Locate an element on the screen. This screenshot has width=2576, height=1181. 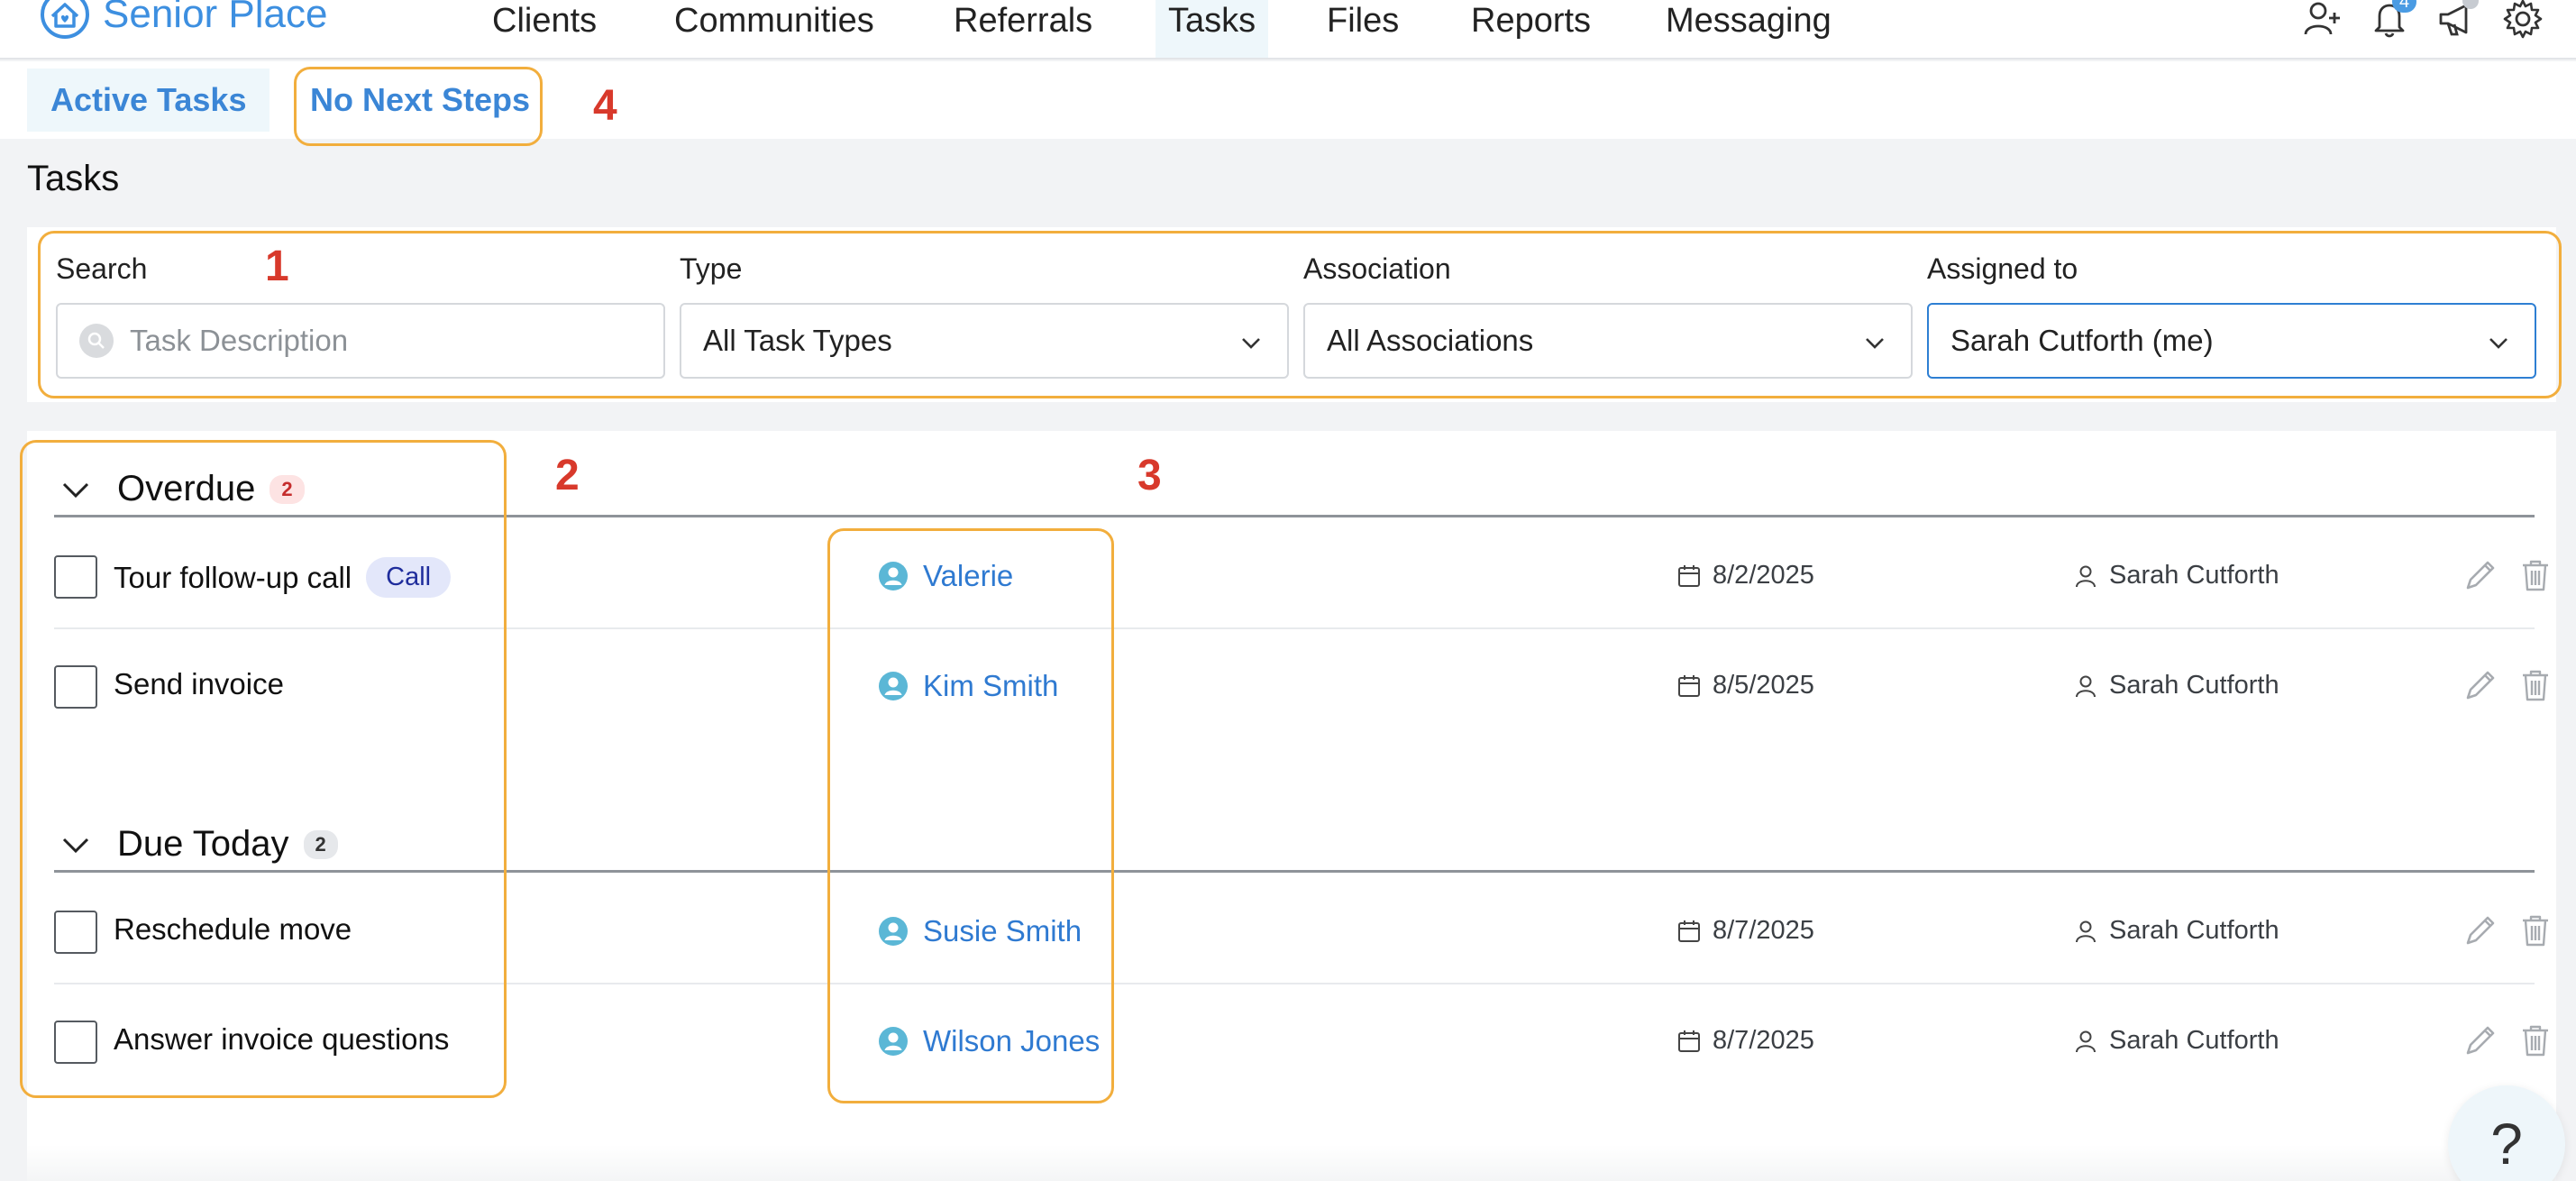
assigned-select: Sarah Cutforth (me) is located at coordinates (2231, 341).